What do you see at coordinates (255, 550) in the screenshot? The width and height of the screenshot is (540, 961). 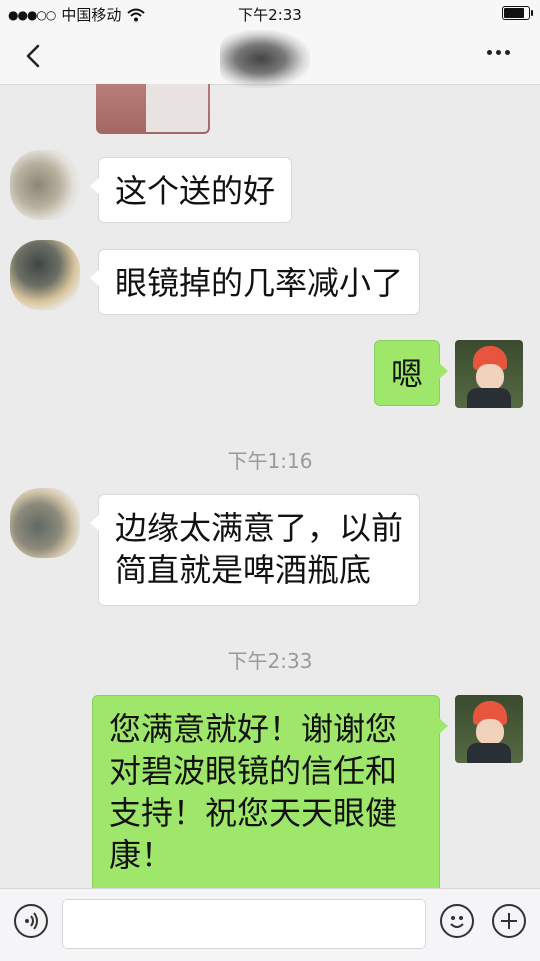 I see `message-incoming: 边缘太满意了，以前 简直就是啤酒瓶底` at bounding box center [255, 550].